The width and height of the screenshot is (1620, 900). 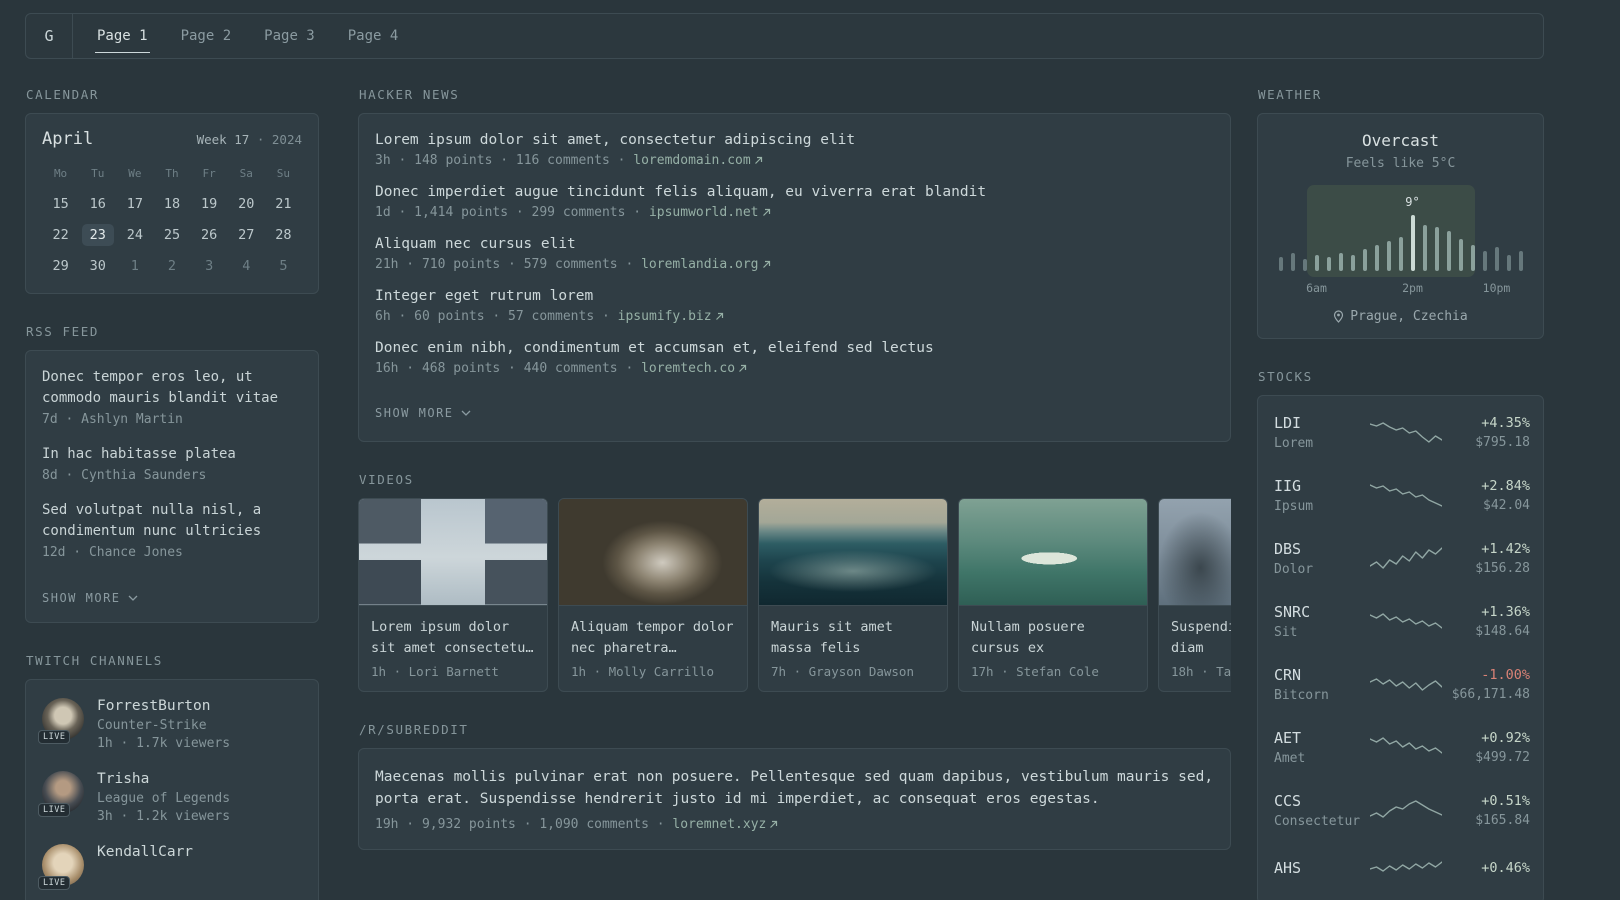 I want to click on stock-values: +0.51% $165.84, so click(x=1486, y=810).